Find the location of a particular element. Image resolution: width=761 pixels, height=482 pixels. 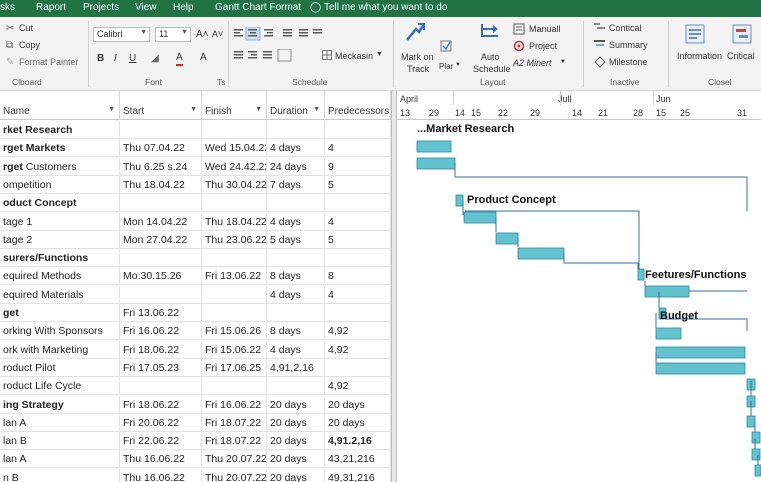

information-button: Information is located at coordinates (699, 56).